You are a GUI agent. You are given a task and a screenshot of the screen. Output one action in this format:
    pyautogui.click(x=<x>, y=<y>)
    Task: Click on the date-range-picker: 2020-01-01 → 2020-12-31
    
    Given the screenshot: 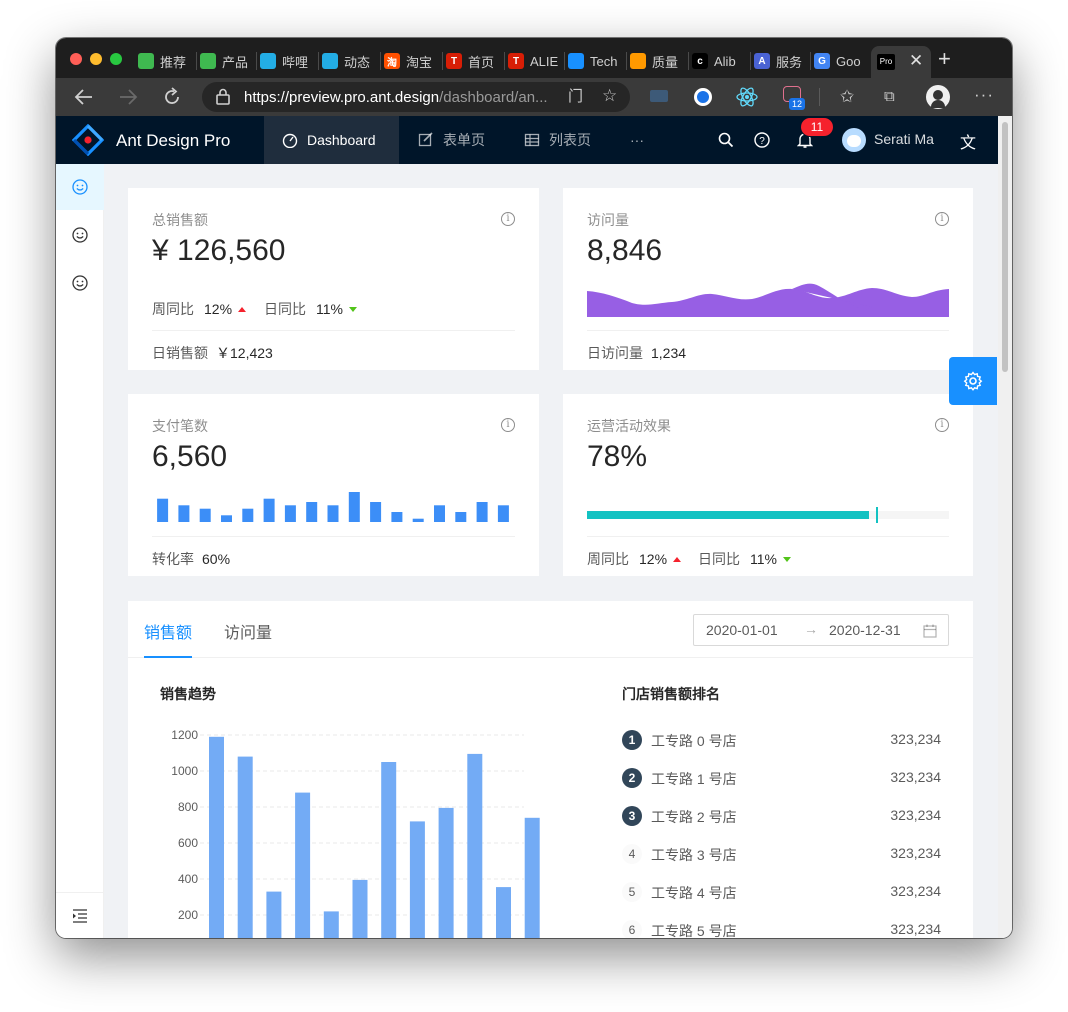 What is the action you would take?
    pyautogui.click(x=821, y=630)
    